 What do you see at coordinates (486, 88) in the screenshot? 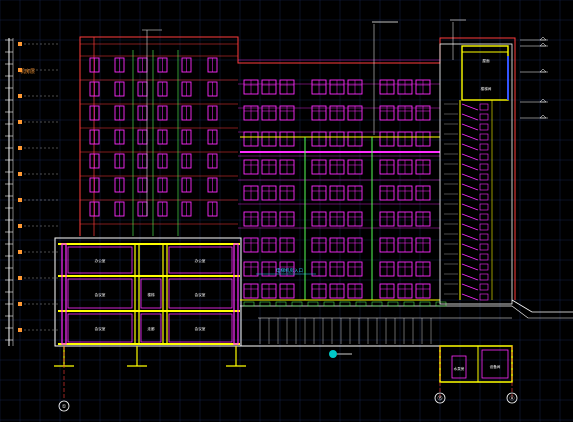
I see `stair-label: 楼梯间` at bounding box center [486, 88].